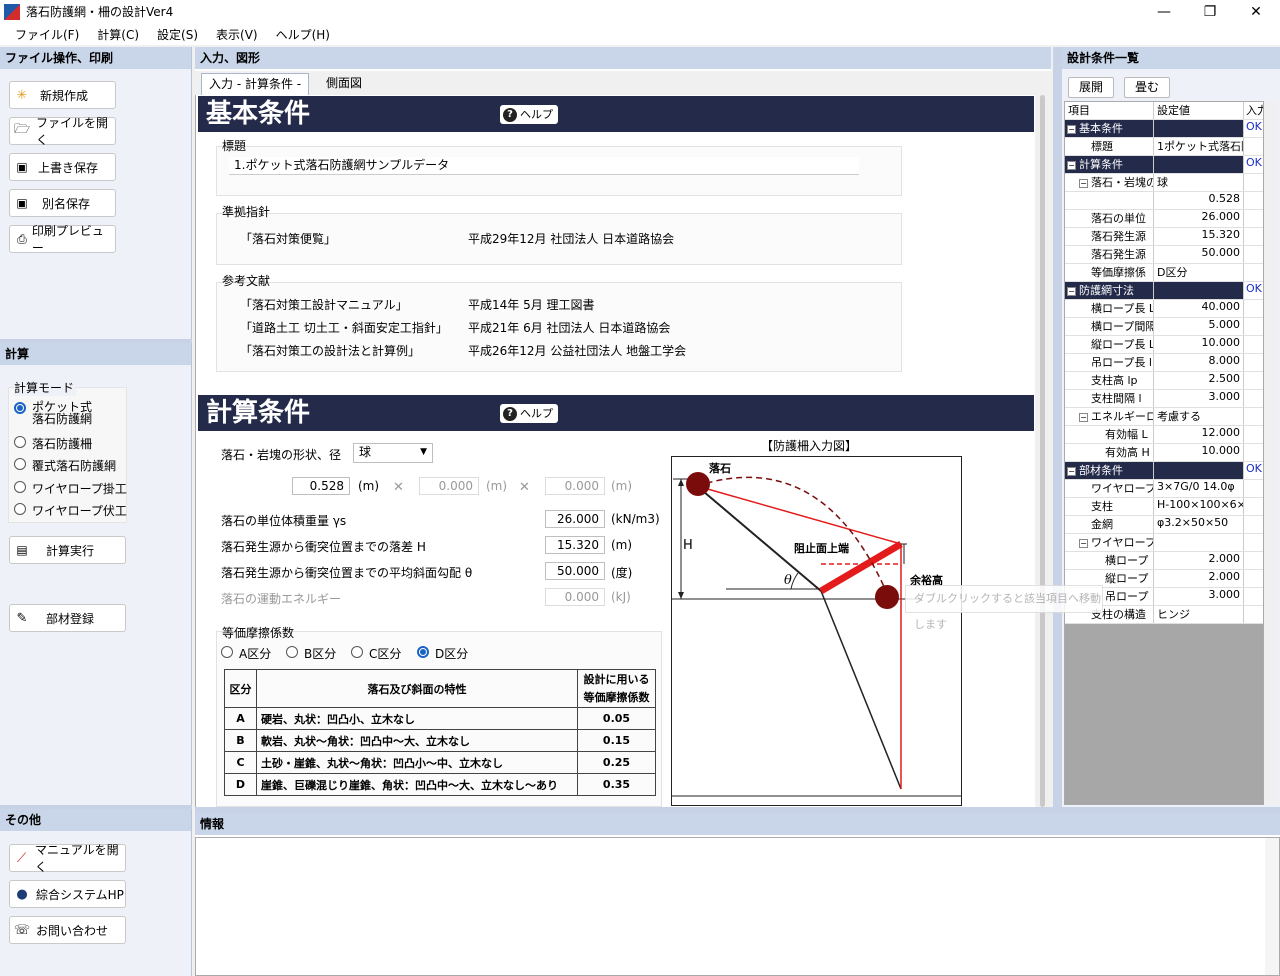 The image size is (1280, 976). I want to click on calc-panel-title: 計算, so click(95, 354).